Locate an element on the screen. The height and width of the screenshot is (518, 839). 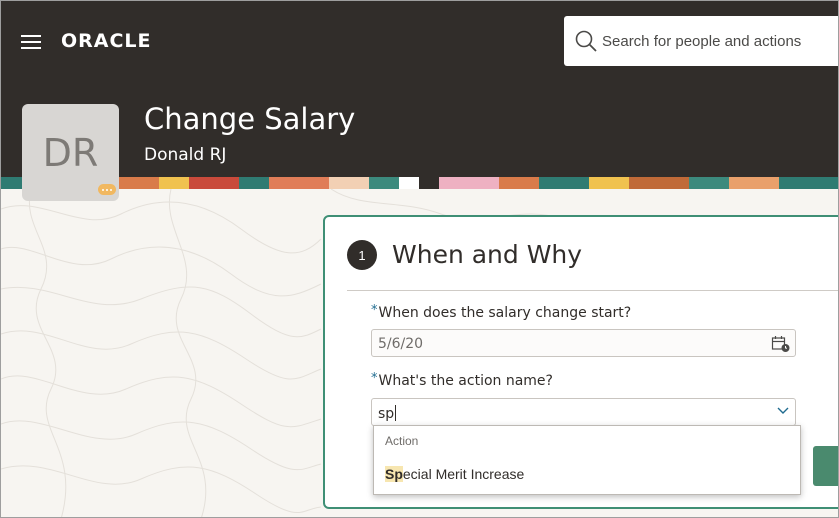
search-box is located at coordinates (701, 41).